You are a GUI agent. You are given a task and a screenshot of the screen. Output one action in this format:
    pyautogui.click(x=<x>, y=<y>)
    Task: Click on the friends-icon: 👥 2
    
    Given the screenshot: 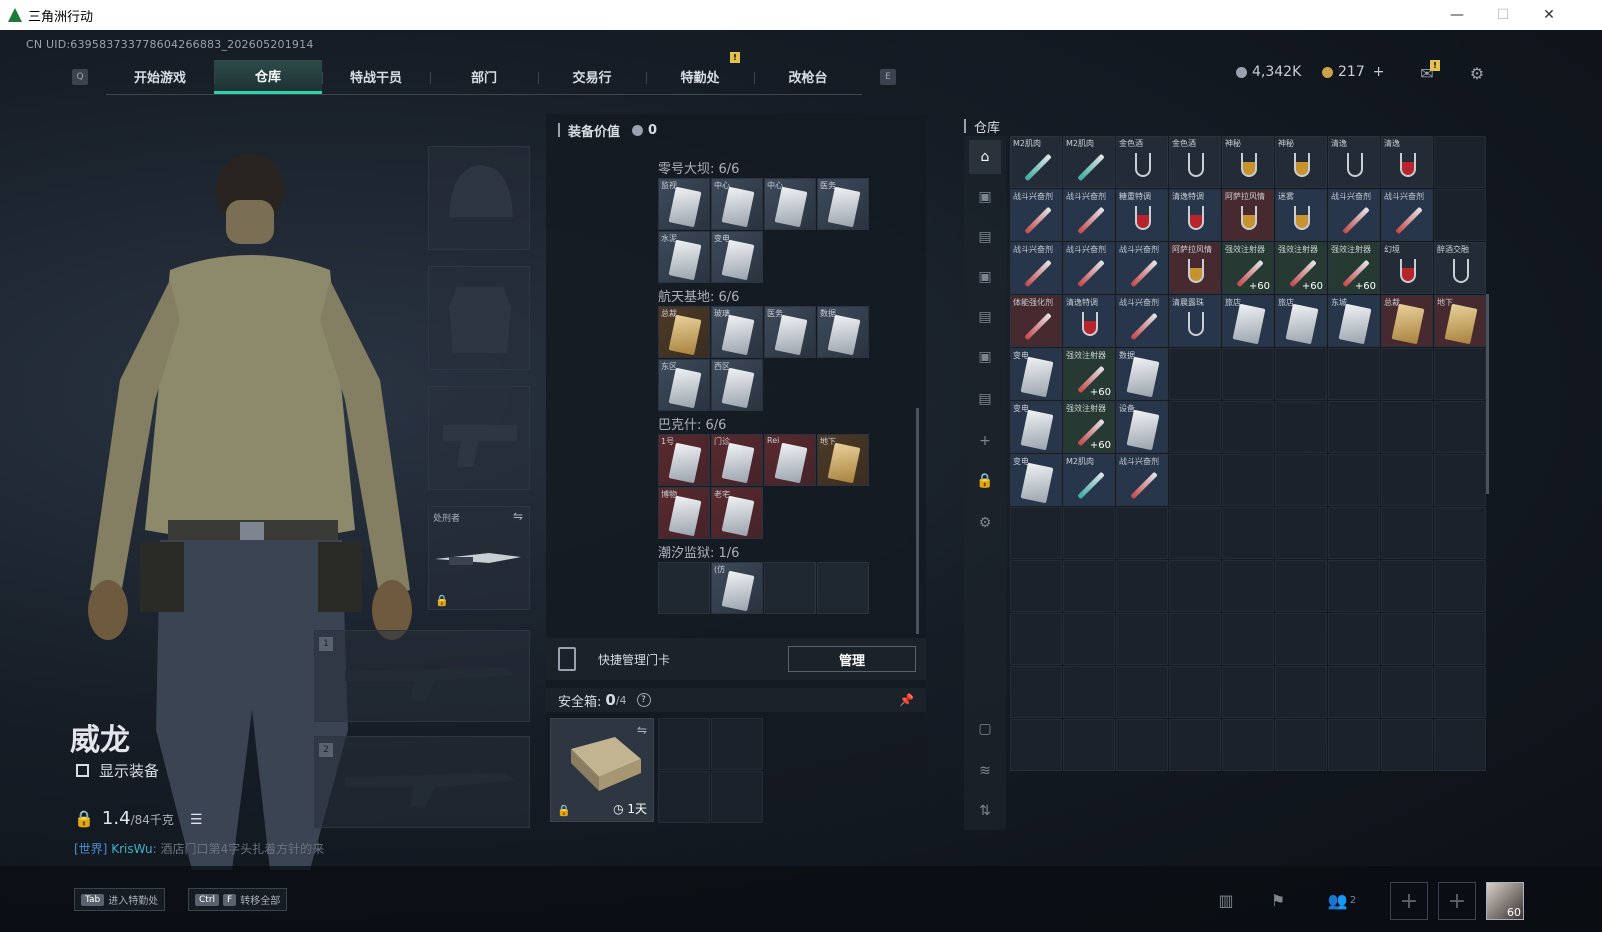 What is the action you would take?
    pyautogui.click(x=1342, y=900)
    